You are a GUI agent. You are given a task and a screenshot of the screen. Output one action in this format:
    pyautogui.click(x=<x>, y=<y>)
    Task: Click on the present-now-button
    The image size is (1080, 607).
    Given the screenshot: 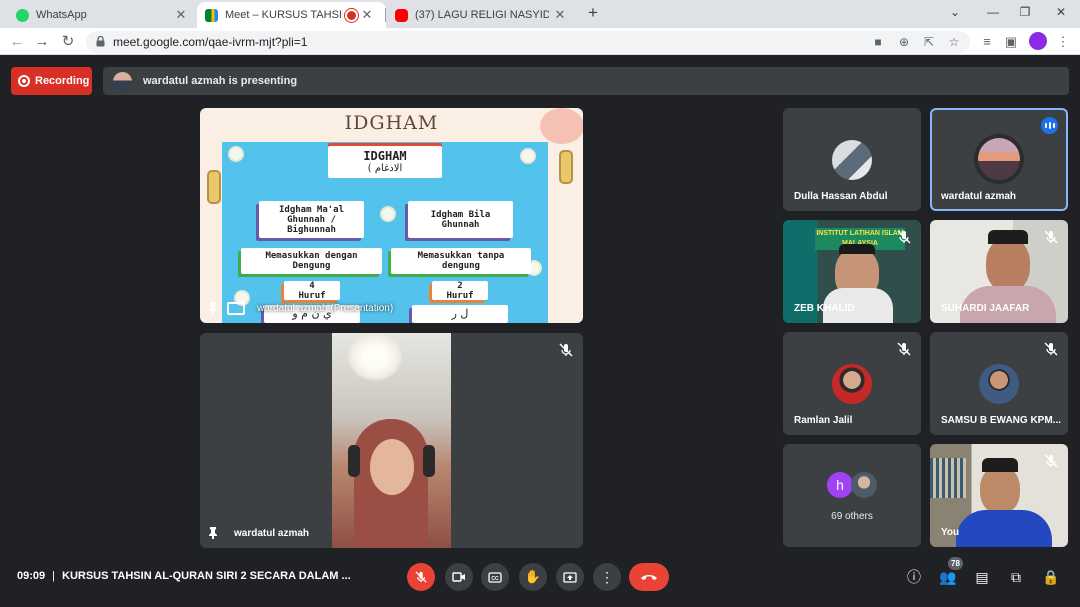 What is the action you would take?
    pyautogui.click(x=570, y=577)
    